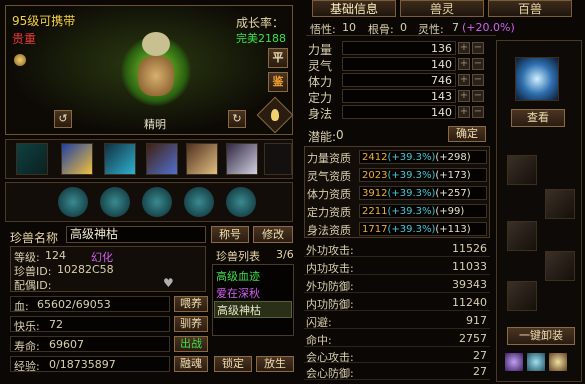 Image resolution: width=585 pixels, height=384 pixels. Describe the element at coordinates (85, 269) in the screenshot. I see `pet-id-value: 10282C58` at that location.